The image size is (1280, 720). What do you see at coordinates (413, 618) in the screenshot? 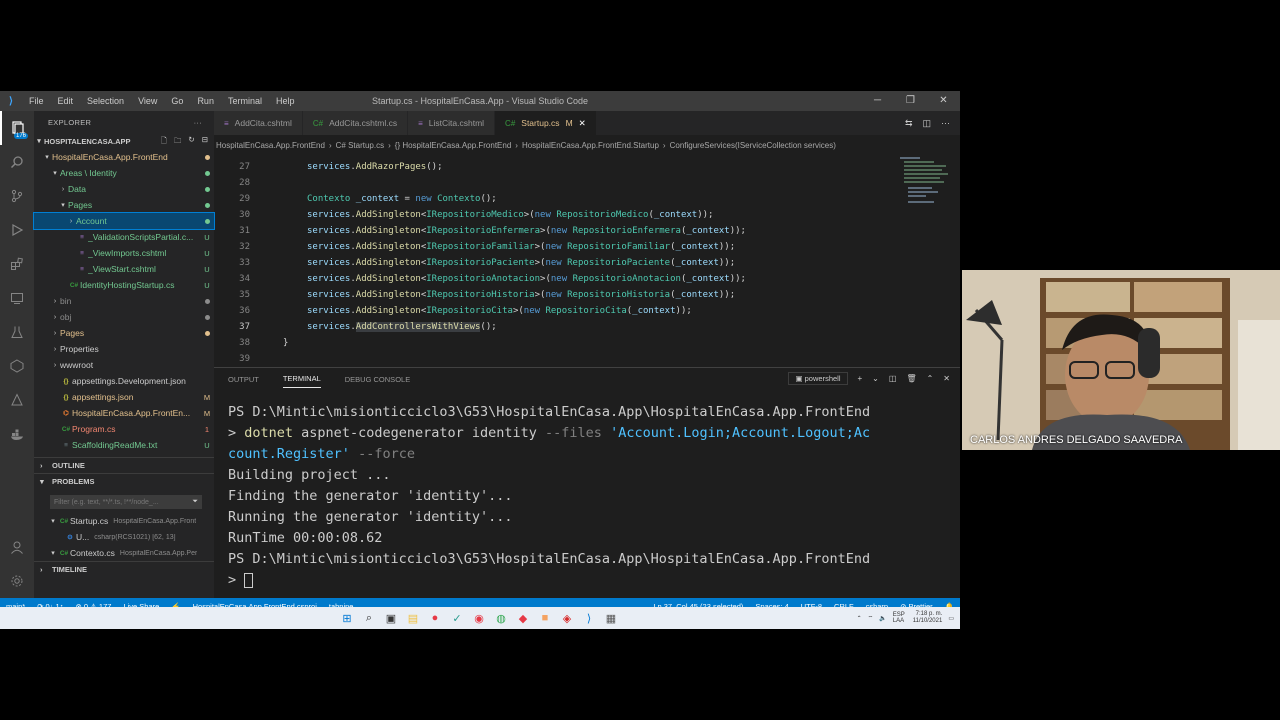
I see `file-explorer-icon: ▤` at bounding box center [413, 618].